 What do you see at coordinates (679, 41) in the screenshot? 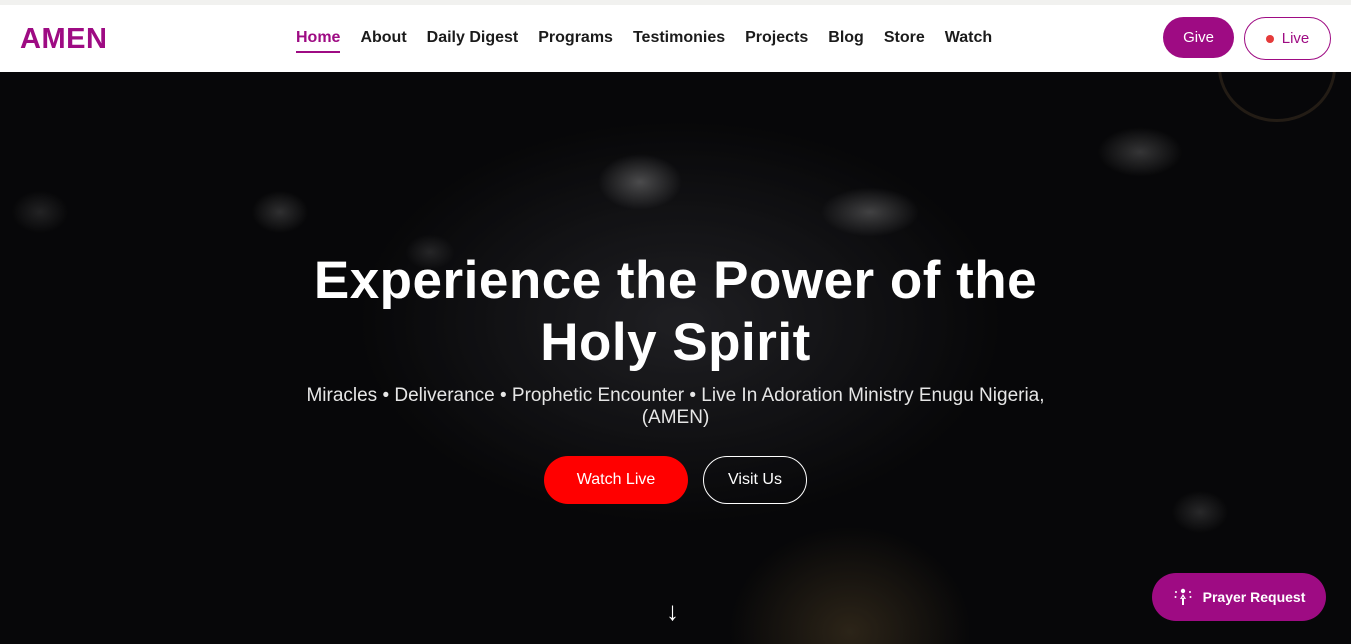
I see `nav-testimonies: Testimonies` at bounding box center [679, 41].